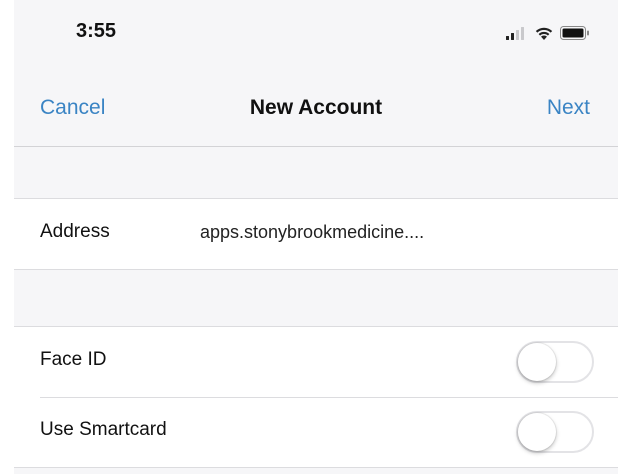  What do you see at coordinates (544, 33) in the screenshot?
I see `wifi-icon` at bounding box center [544, 33].